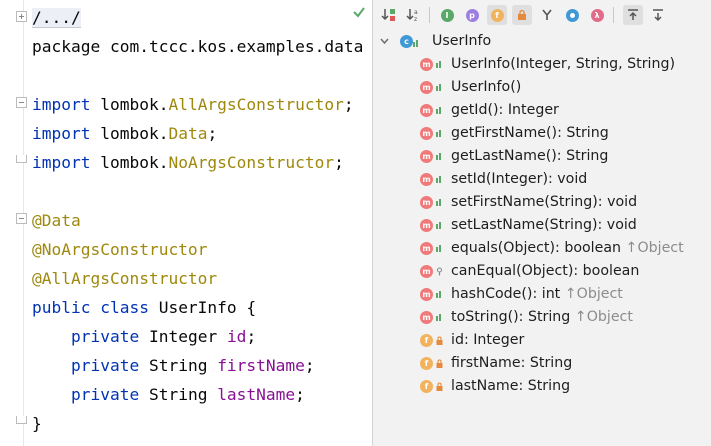 The image size is (711, 446). I want to click on code-token-kw: import, so click(61, 104).